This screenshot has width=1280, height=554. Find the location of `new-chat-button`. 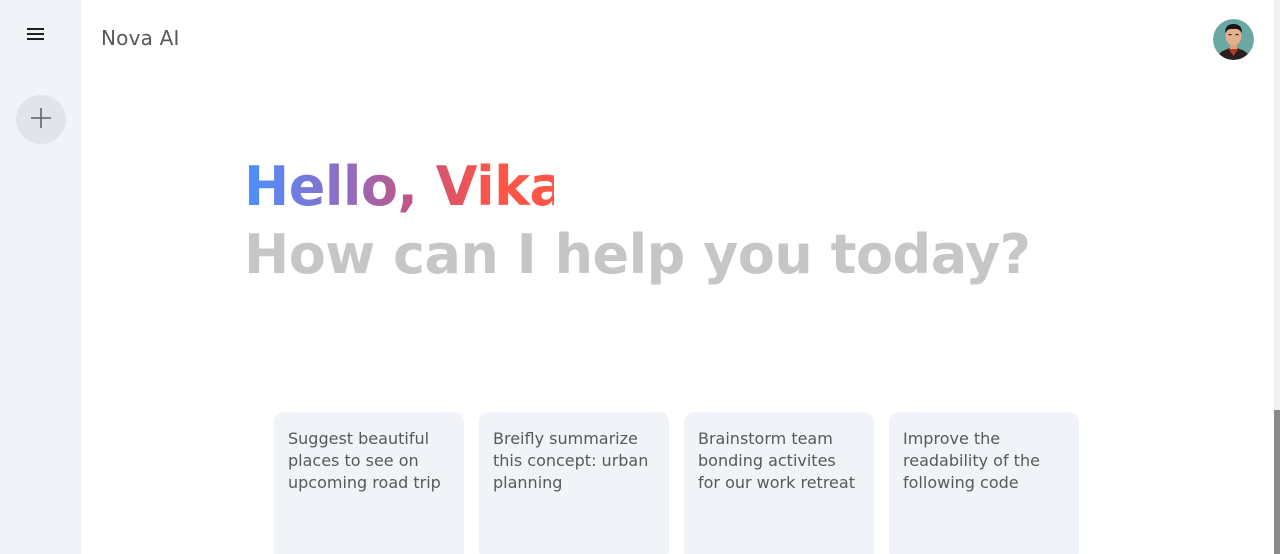

new-chat-button is located at coordinates (41, 119).